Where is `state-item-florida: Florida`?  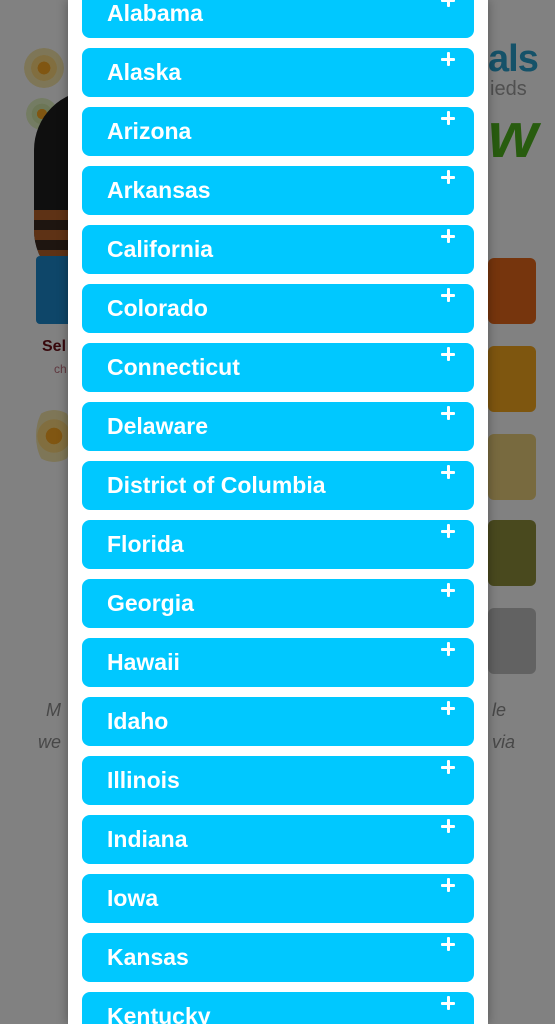
state-item-florida: Florida is located at coordinates (278, 544).